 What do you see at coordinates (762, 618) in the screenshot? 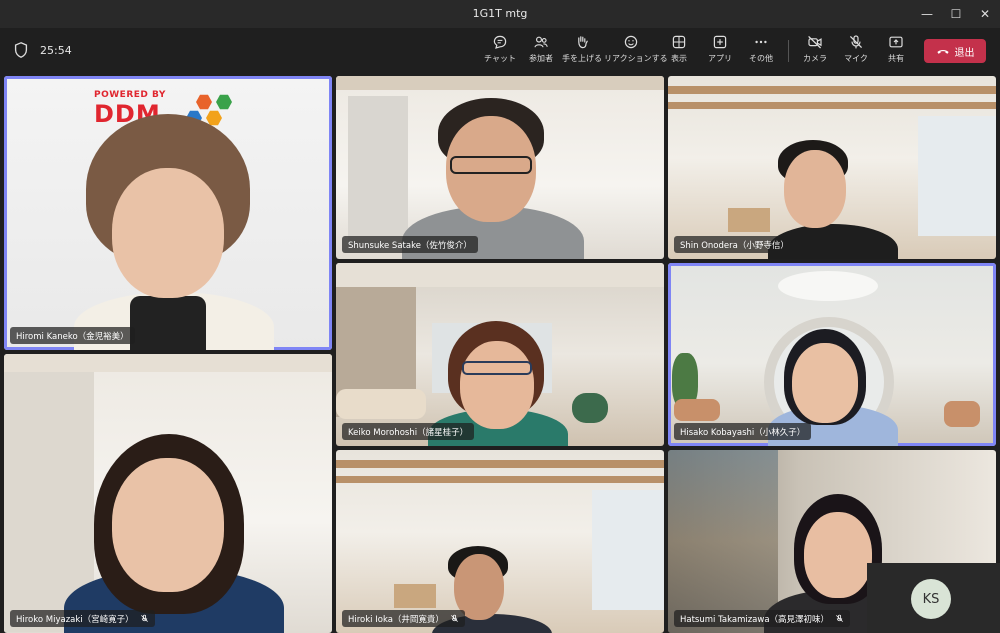
I see `participant-name-tag: Hatsumi Takamizawa（高見澤初味）` at bounding box center [762, 618].